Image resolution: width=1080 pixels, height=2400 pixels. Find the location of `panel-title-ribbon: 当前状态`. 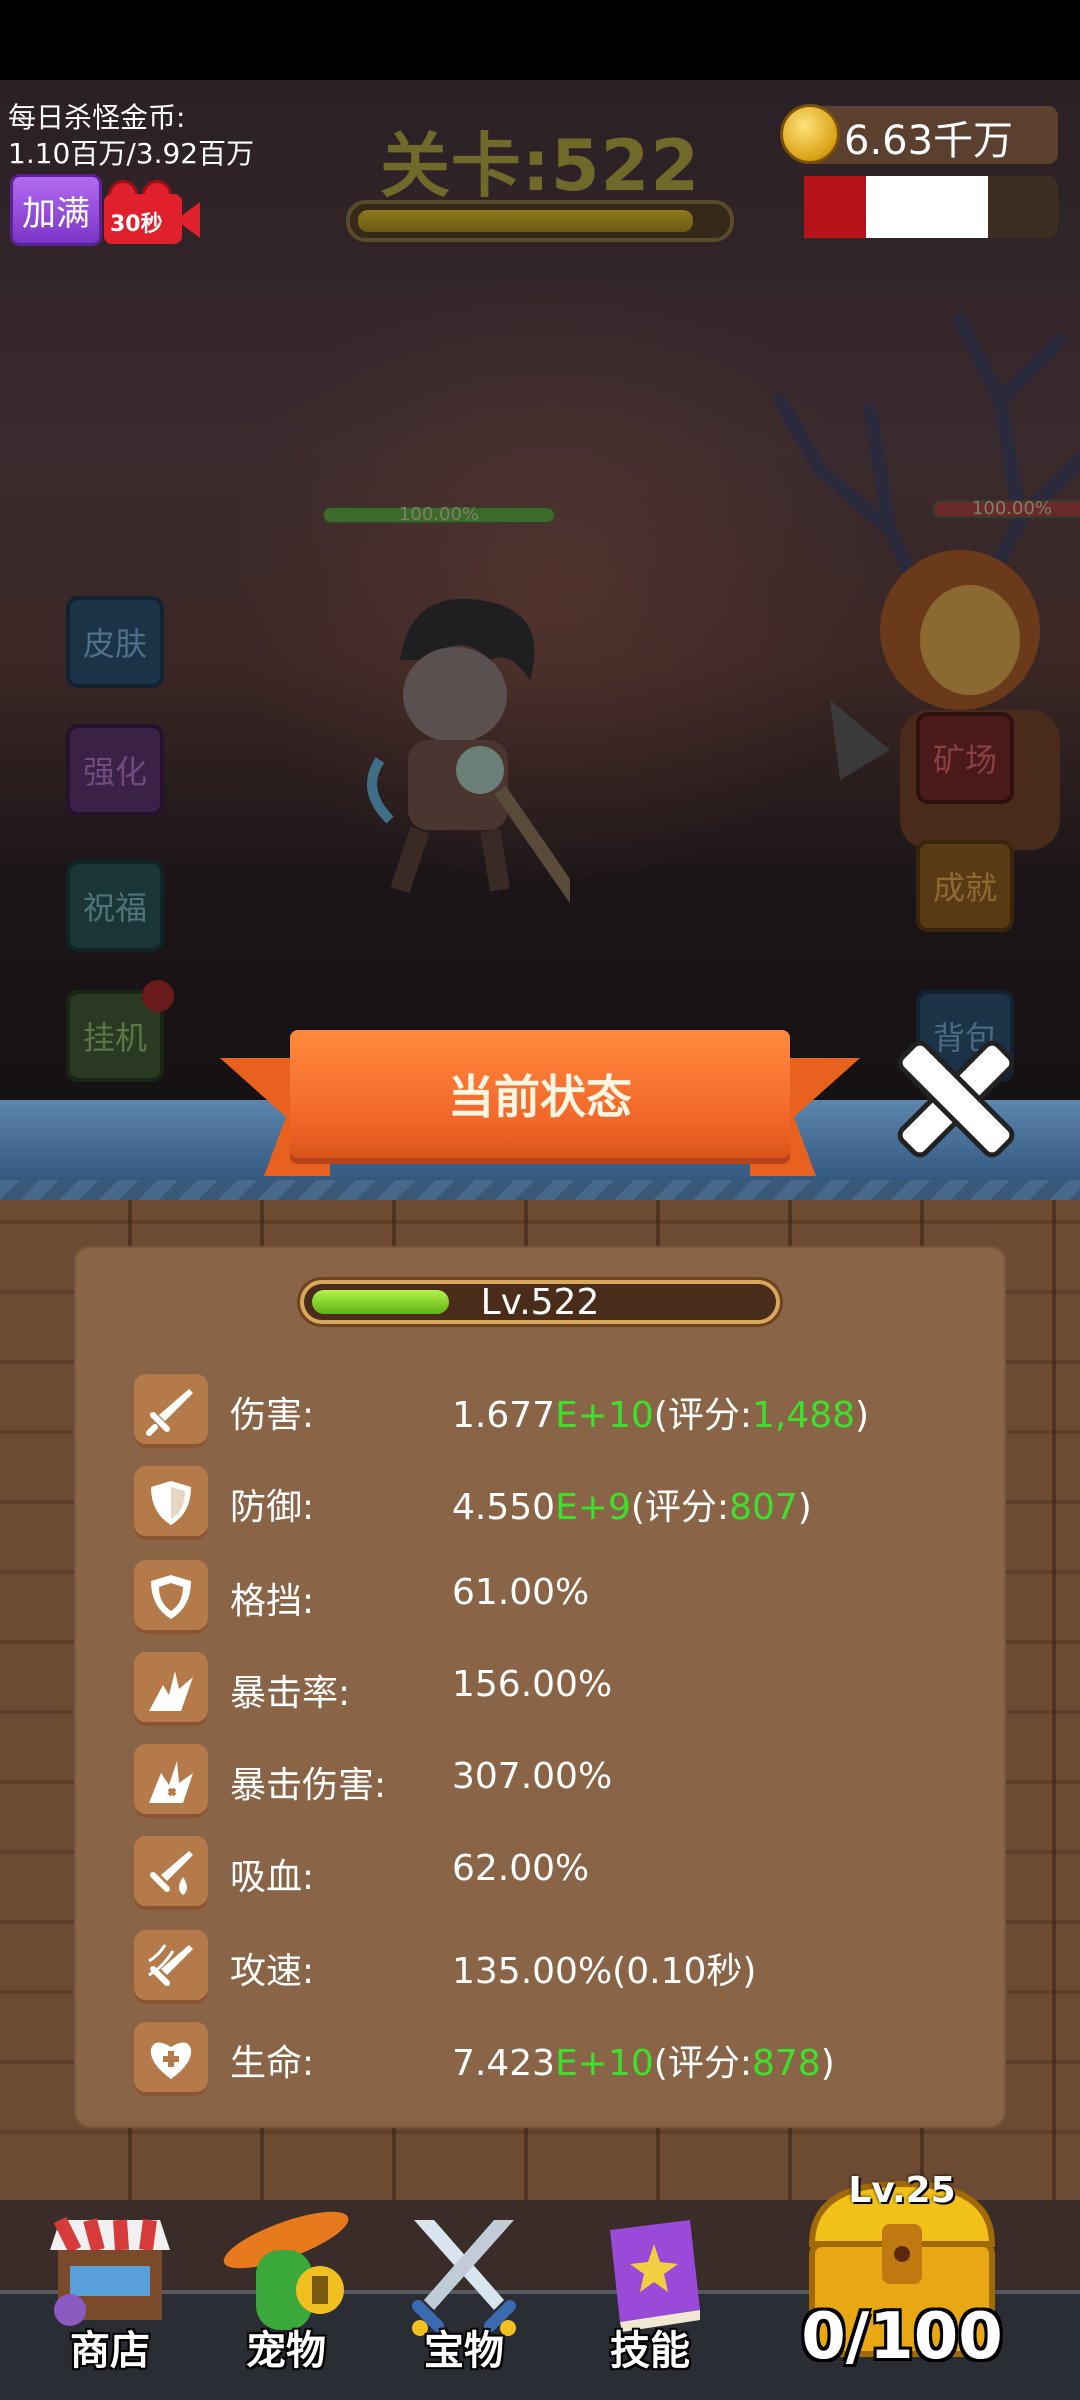

panel-title-ribbon: 当前状态 is located at coordinates (540, 1105).